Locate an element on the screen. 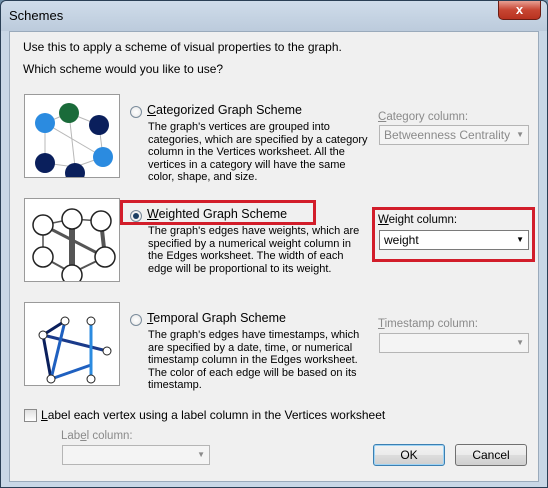 This screenshot has height=488, width=548. categorized-scheme-radio is located at coordinates (136, 112).